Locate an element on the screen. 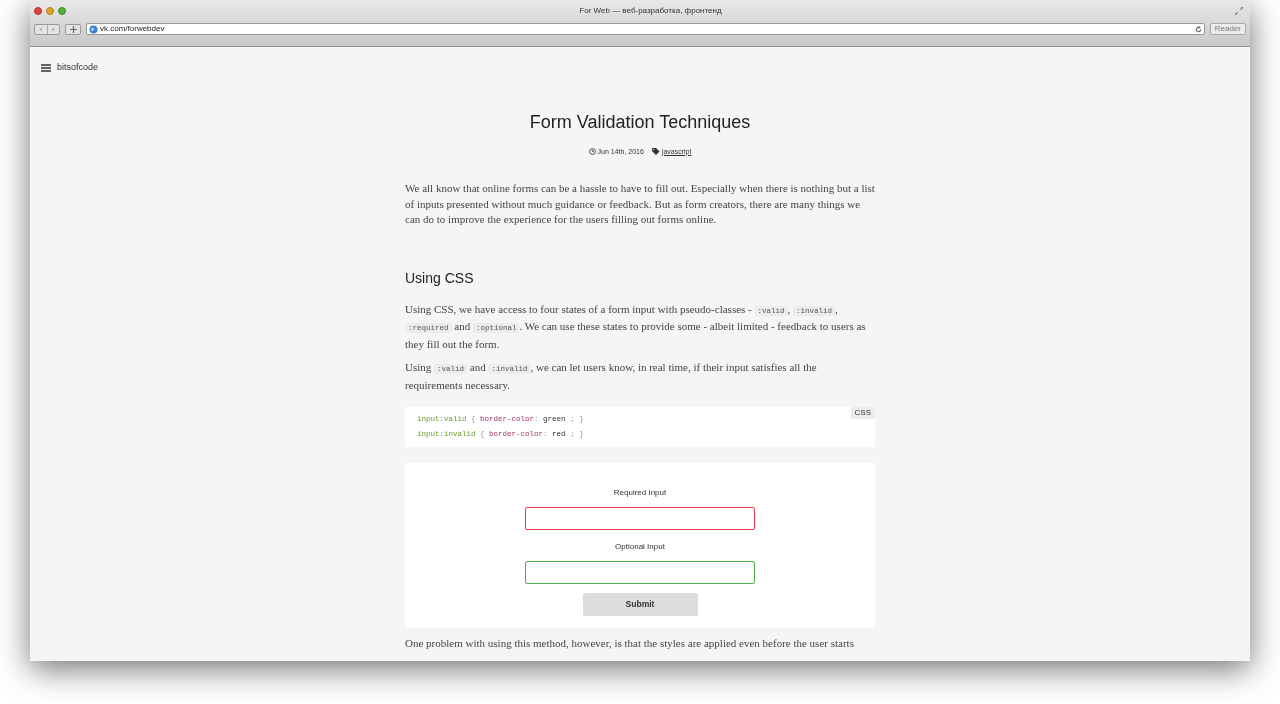 Image resolution: width=1280 pixels, height=704 pixels. close-button is located at coordinates (38, 11).